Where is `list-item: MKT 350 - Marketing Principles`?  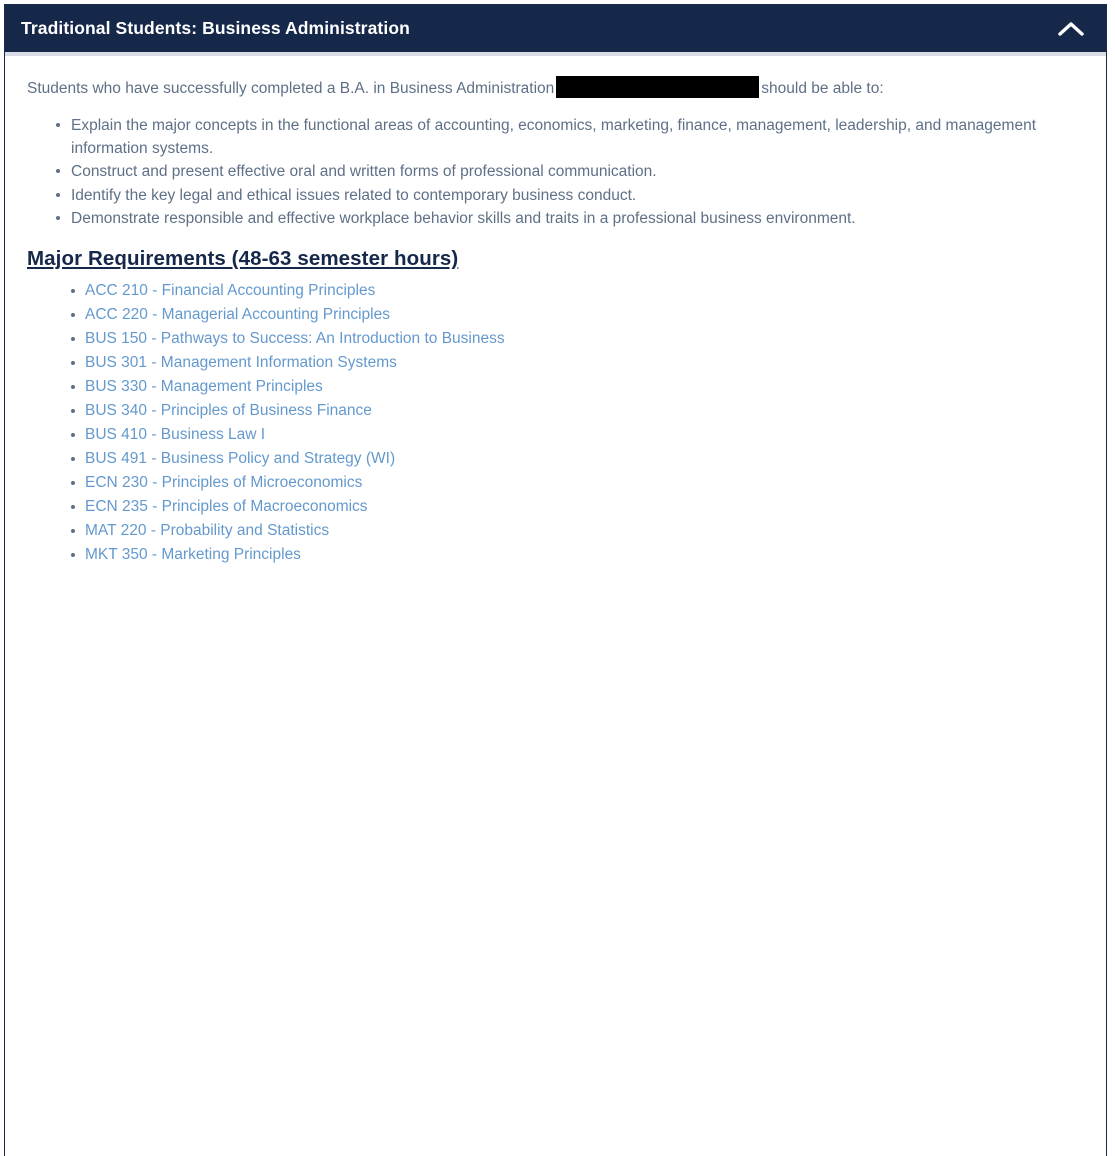 list-item: MKT 350 - Marketing Principles is located at coordinates (579, 555).